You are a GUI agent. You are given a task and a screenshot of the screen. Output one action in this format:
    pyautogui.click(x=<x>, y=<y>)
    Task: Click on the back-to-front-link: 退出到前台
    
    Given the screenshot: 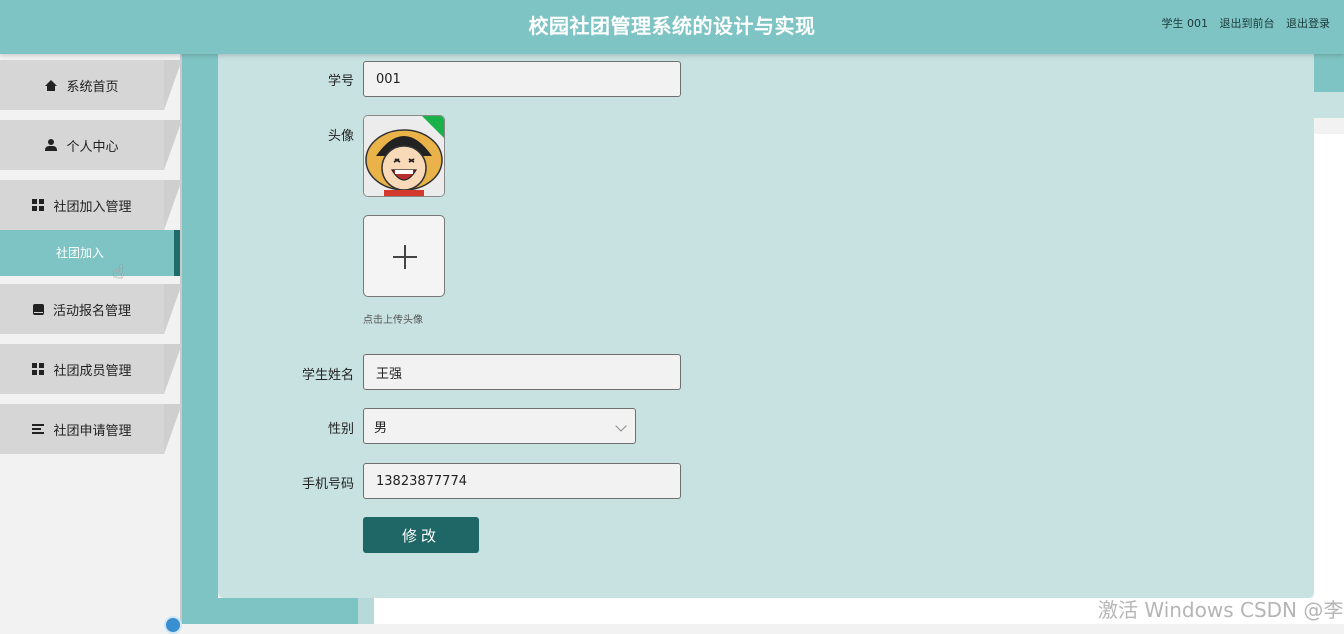 What is the action you would take?
    pyautogui.click(x=1247, y=23)
    